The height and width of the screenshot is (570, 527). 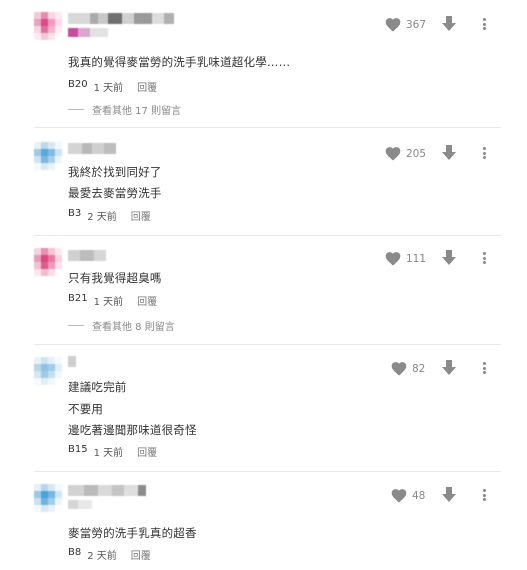 I want to click on view-more-replies-link: 查看其他 8 則留言, so click(x=121, y=325).